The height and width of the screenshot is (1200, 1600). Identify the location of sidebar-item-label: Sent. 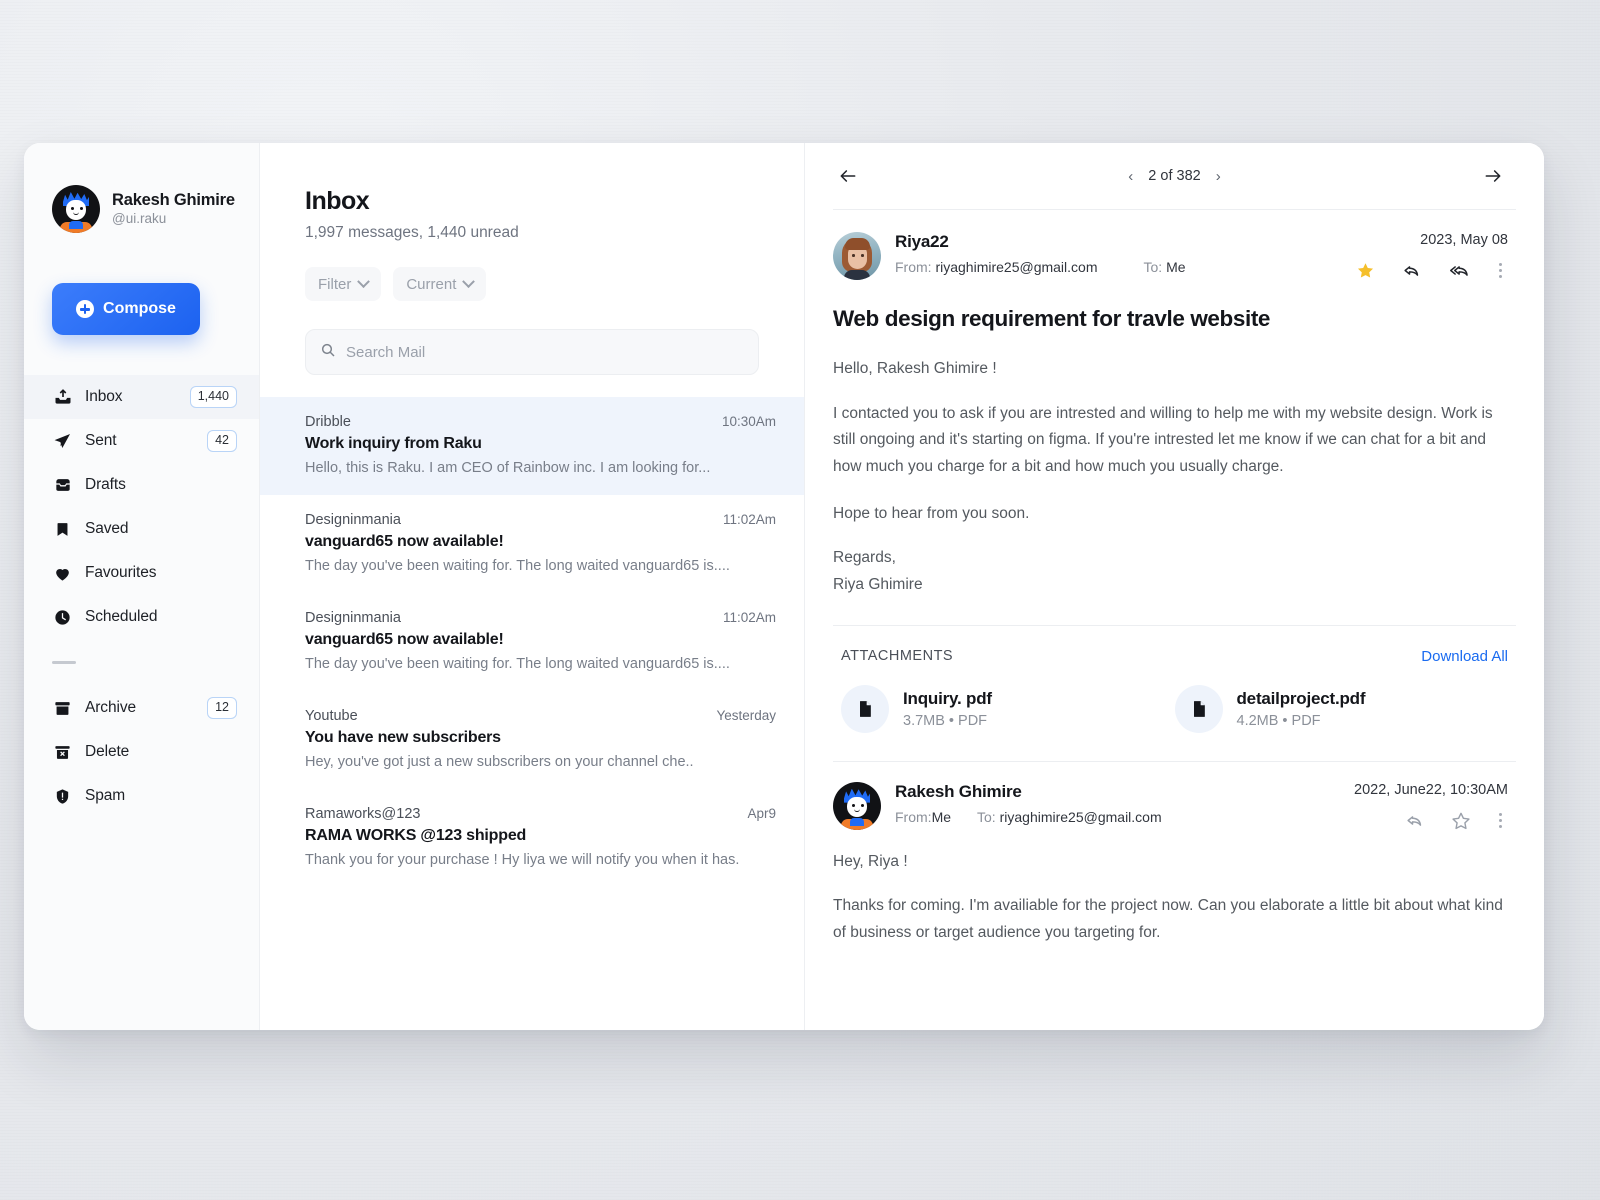
(101, 440).